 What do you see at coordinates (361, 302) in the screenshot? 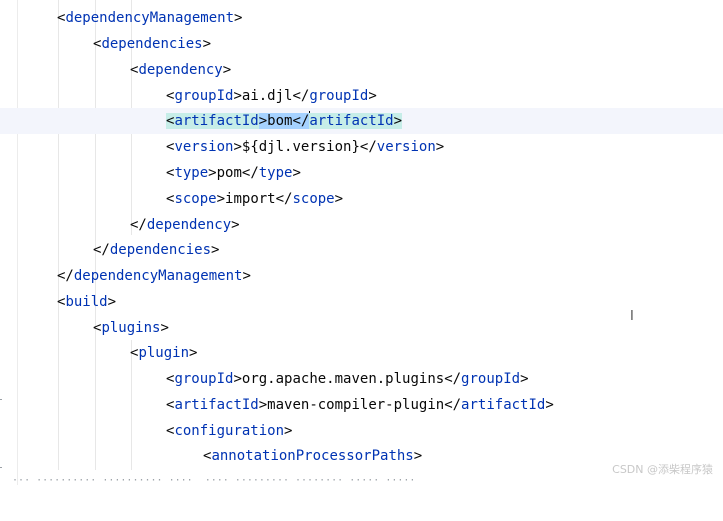
I see `code-line: <build>` at bounding box center [361, 302].